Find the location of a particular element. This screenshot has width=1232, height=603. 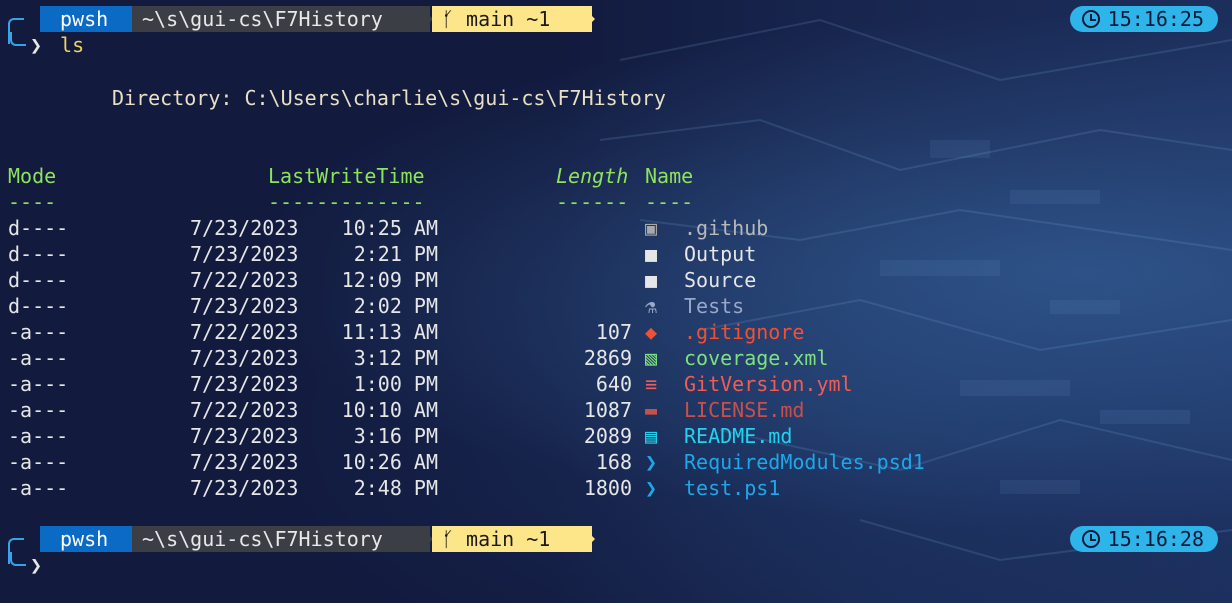

row-time: 12:09 PM is located at coordinates (389, 280).